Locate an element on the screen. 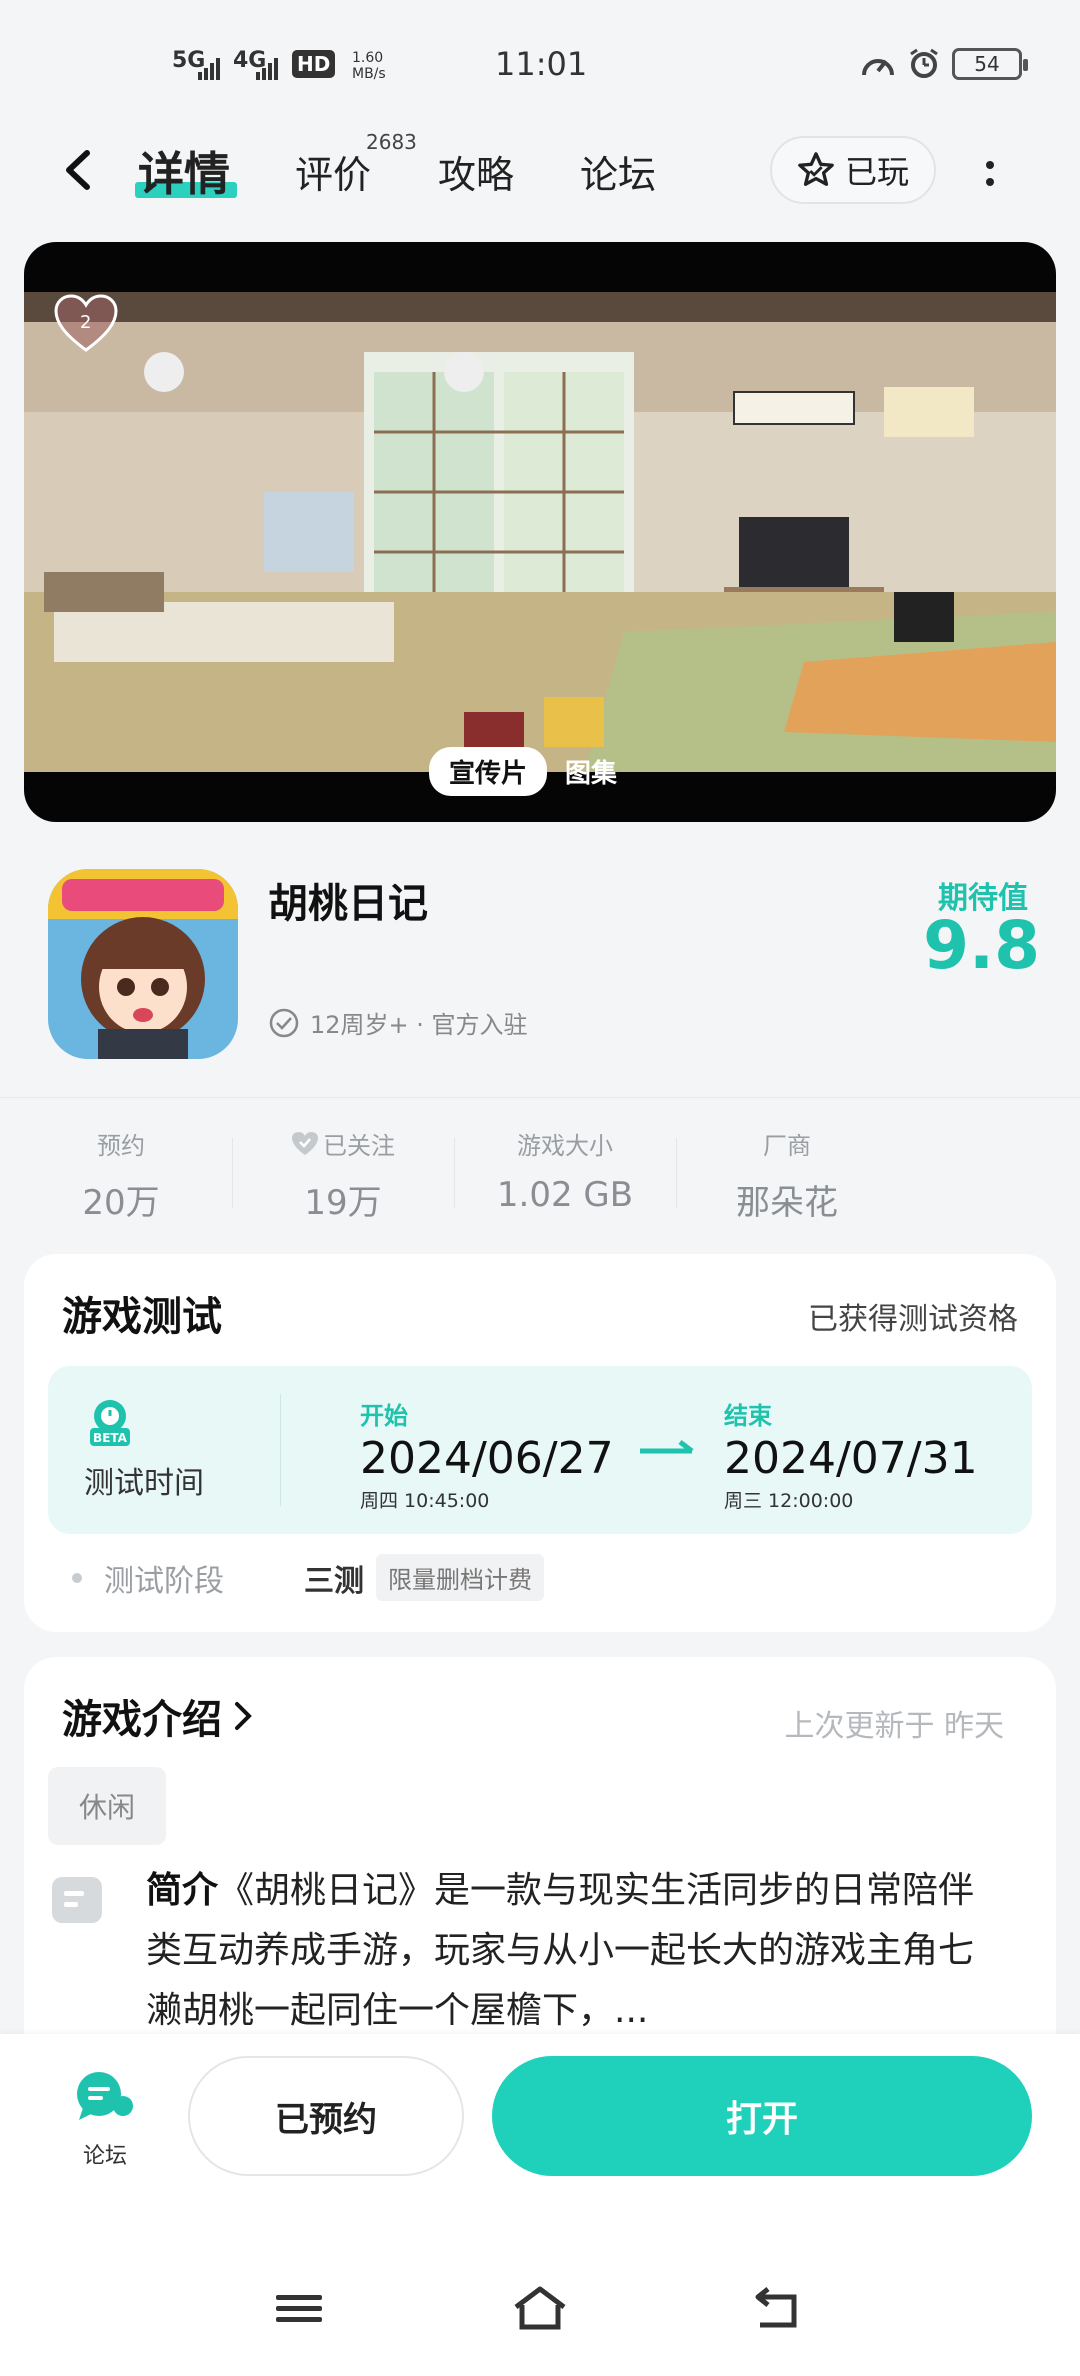 The height and width of the screenshot is (2376, 1080). stats-row: 预约 20万 已关注 19万 游戏大小 1.02 GB 厂商 那朵花 is located at coordinates (540, 1162).